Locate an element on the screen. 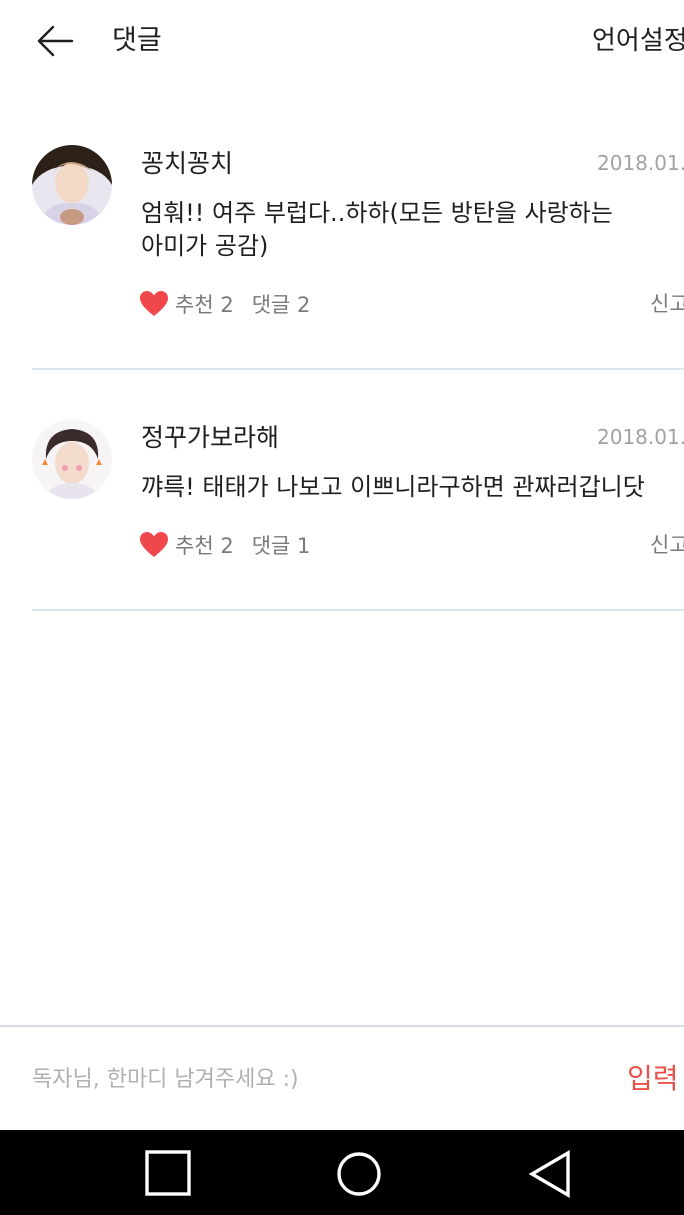 This screenshot has height=1215, width=684. triangle-icon is located at coordinates (549, 1174).